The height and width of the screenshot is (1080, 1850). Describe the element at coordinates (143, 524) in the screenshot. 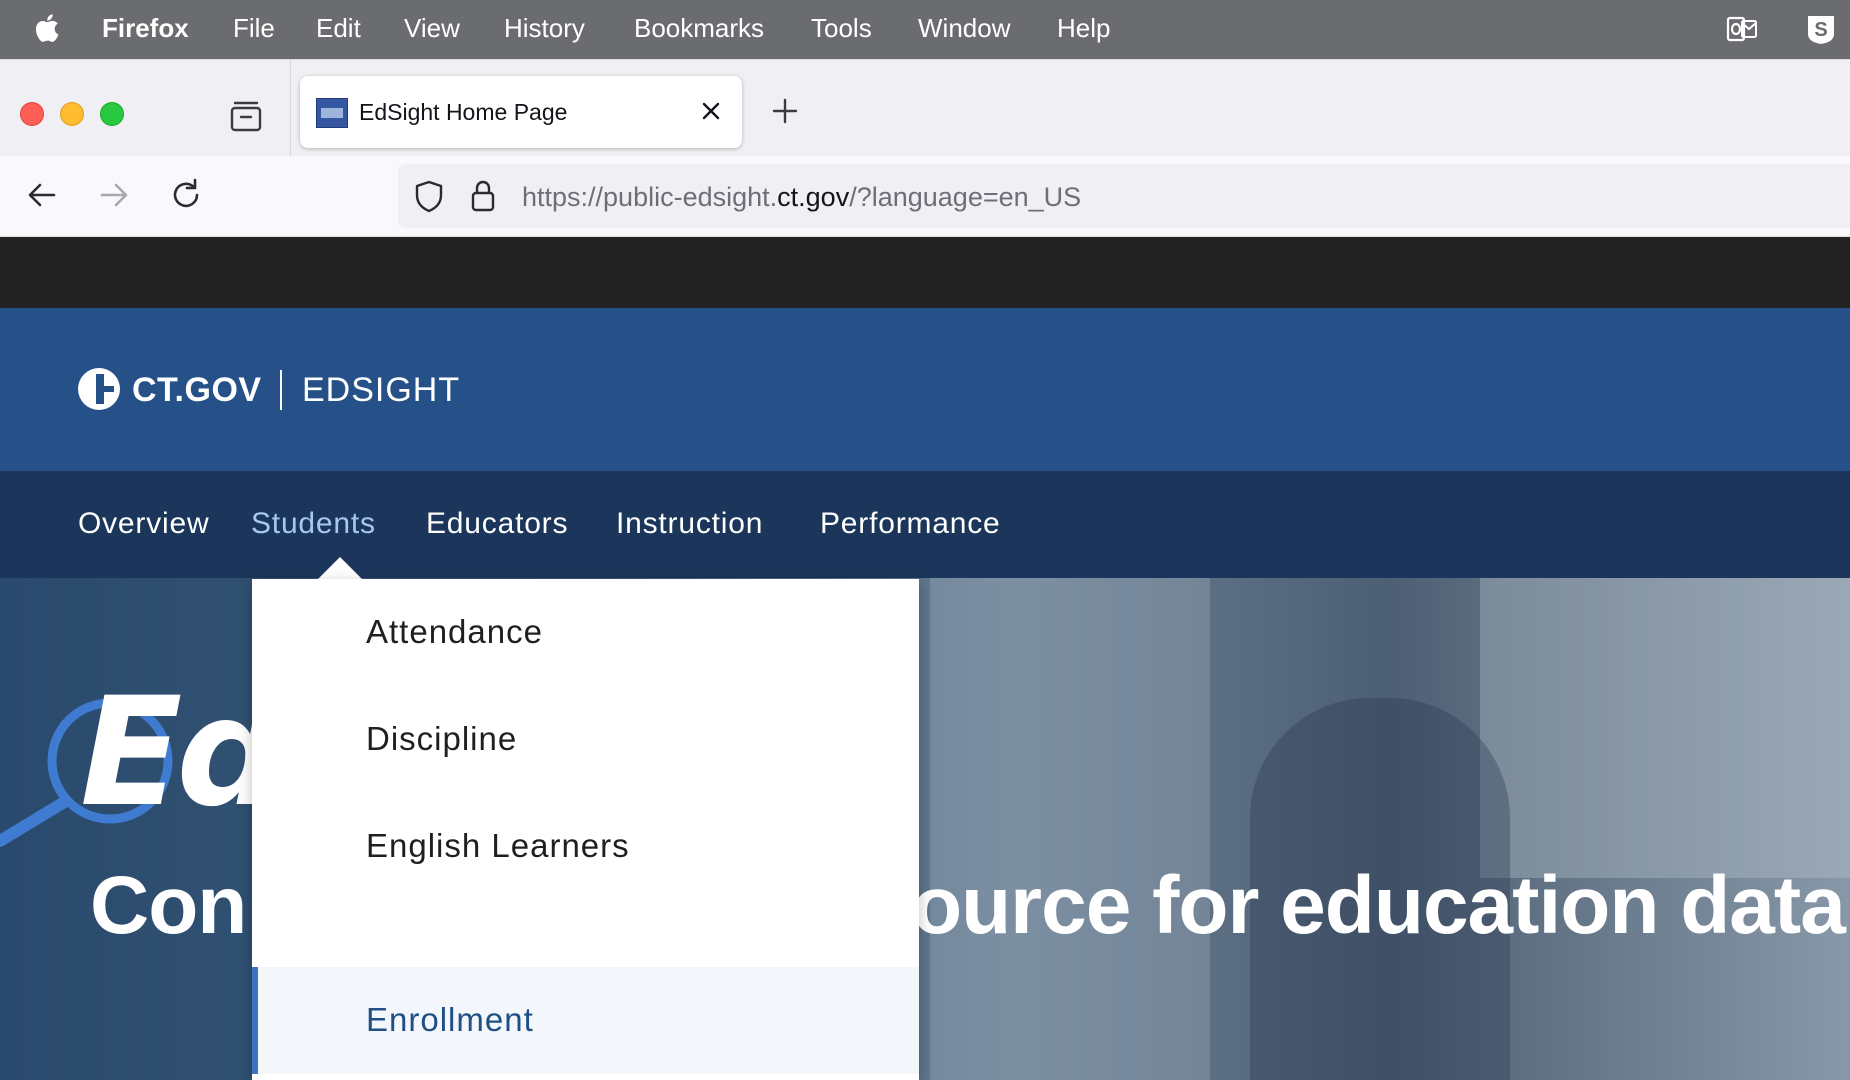

I see `nav-overview: Overview` at that location.